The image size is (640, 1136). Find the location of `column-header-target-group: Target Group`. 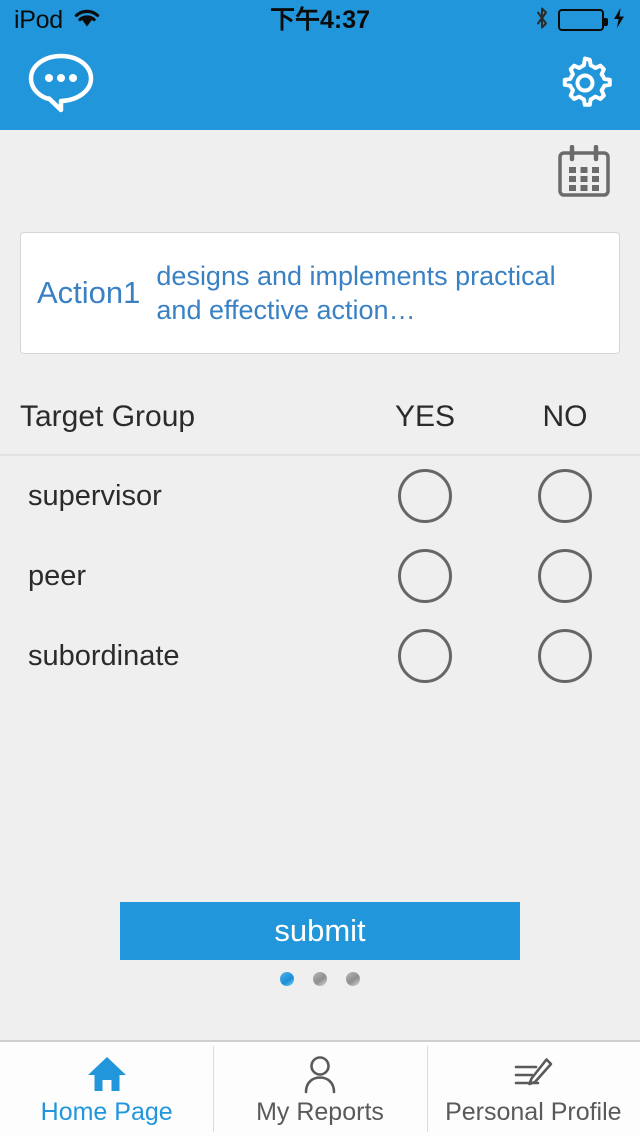

column-header-target-group: Target Group is located at coordinates (108, 416).